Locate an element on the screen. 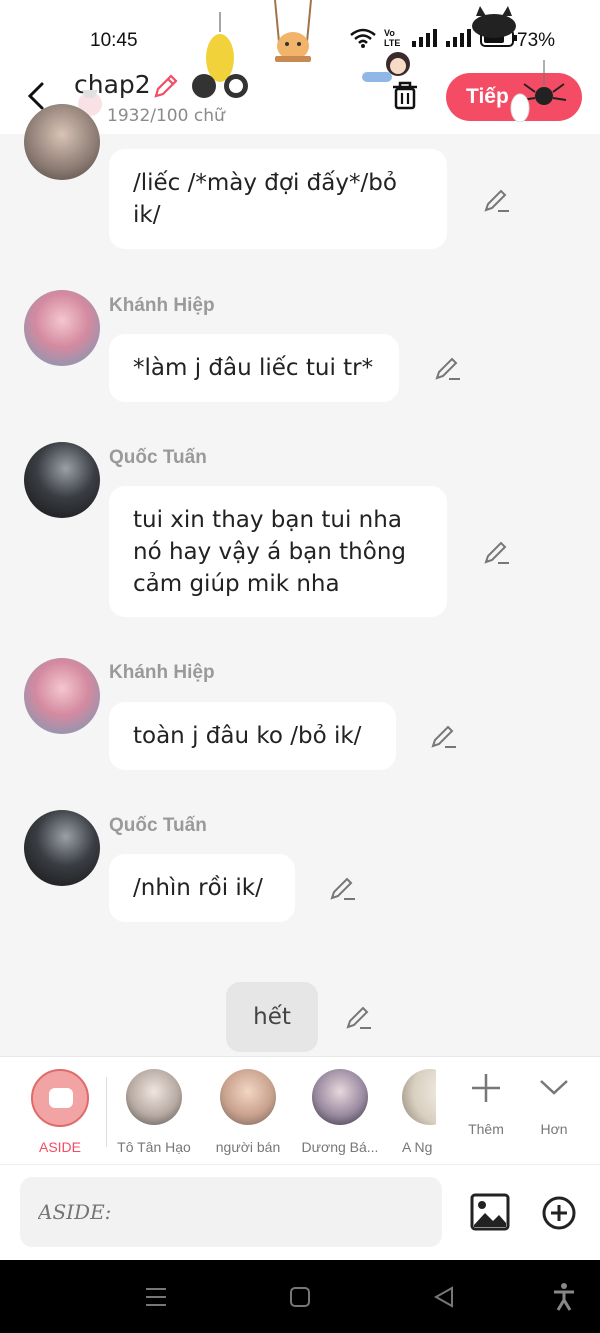  message-bubble: *làm j đâu liếc tui tr* is located at coordinates (254, 368).